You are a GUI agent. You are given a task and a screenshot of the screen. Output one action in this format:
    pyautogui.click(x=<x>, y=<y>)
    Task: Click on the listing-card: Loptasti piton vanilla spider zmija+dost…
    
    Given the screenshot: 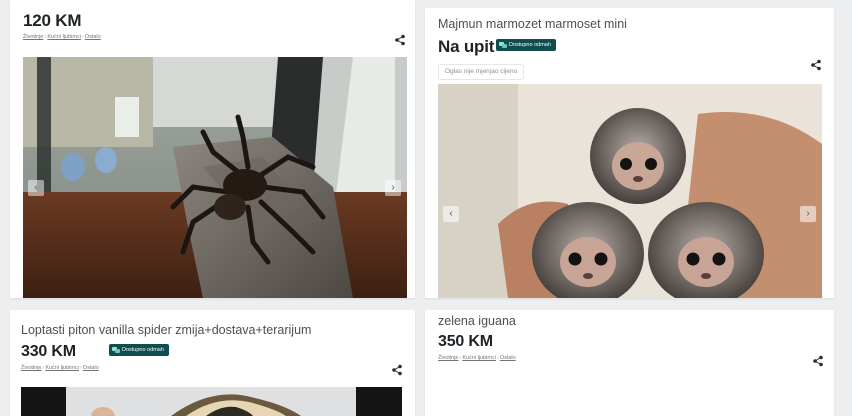 What is the action you would take?
    pyautogui.click(x=212, y=363)
    